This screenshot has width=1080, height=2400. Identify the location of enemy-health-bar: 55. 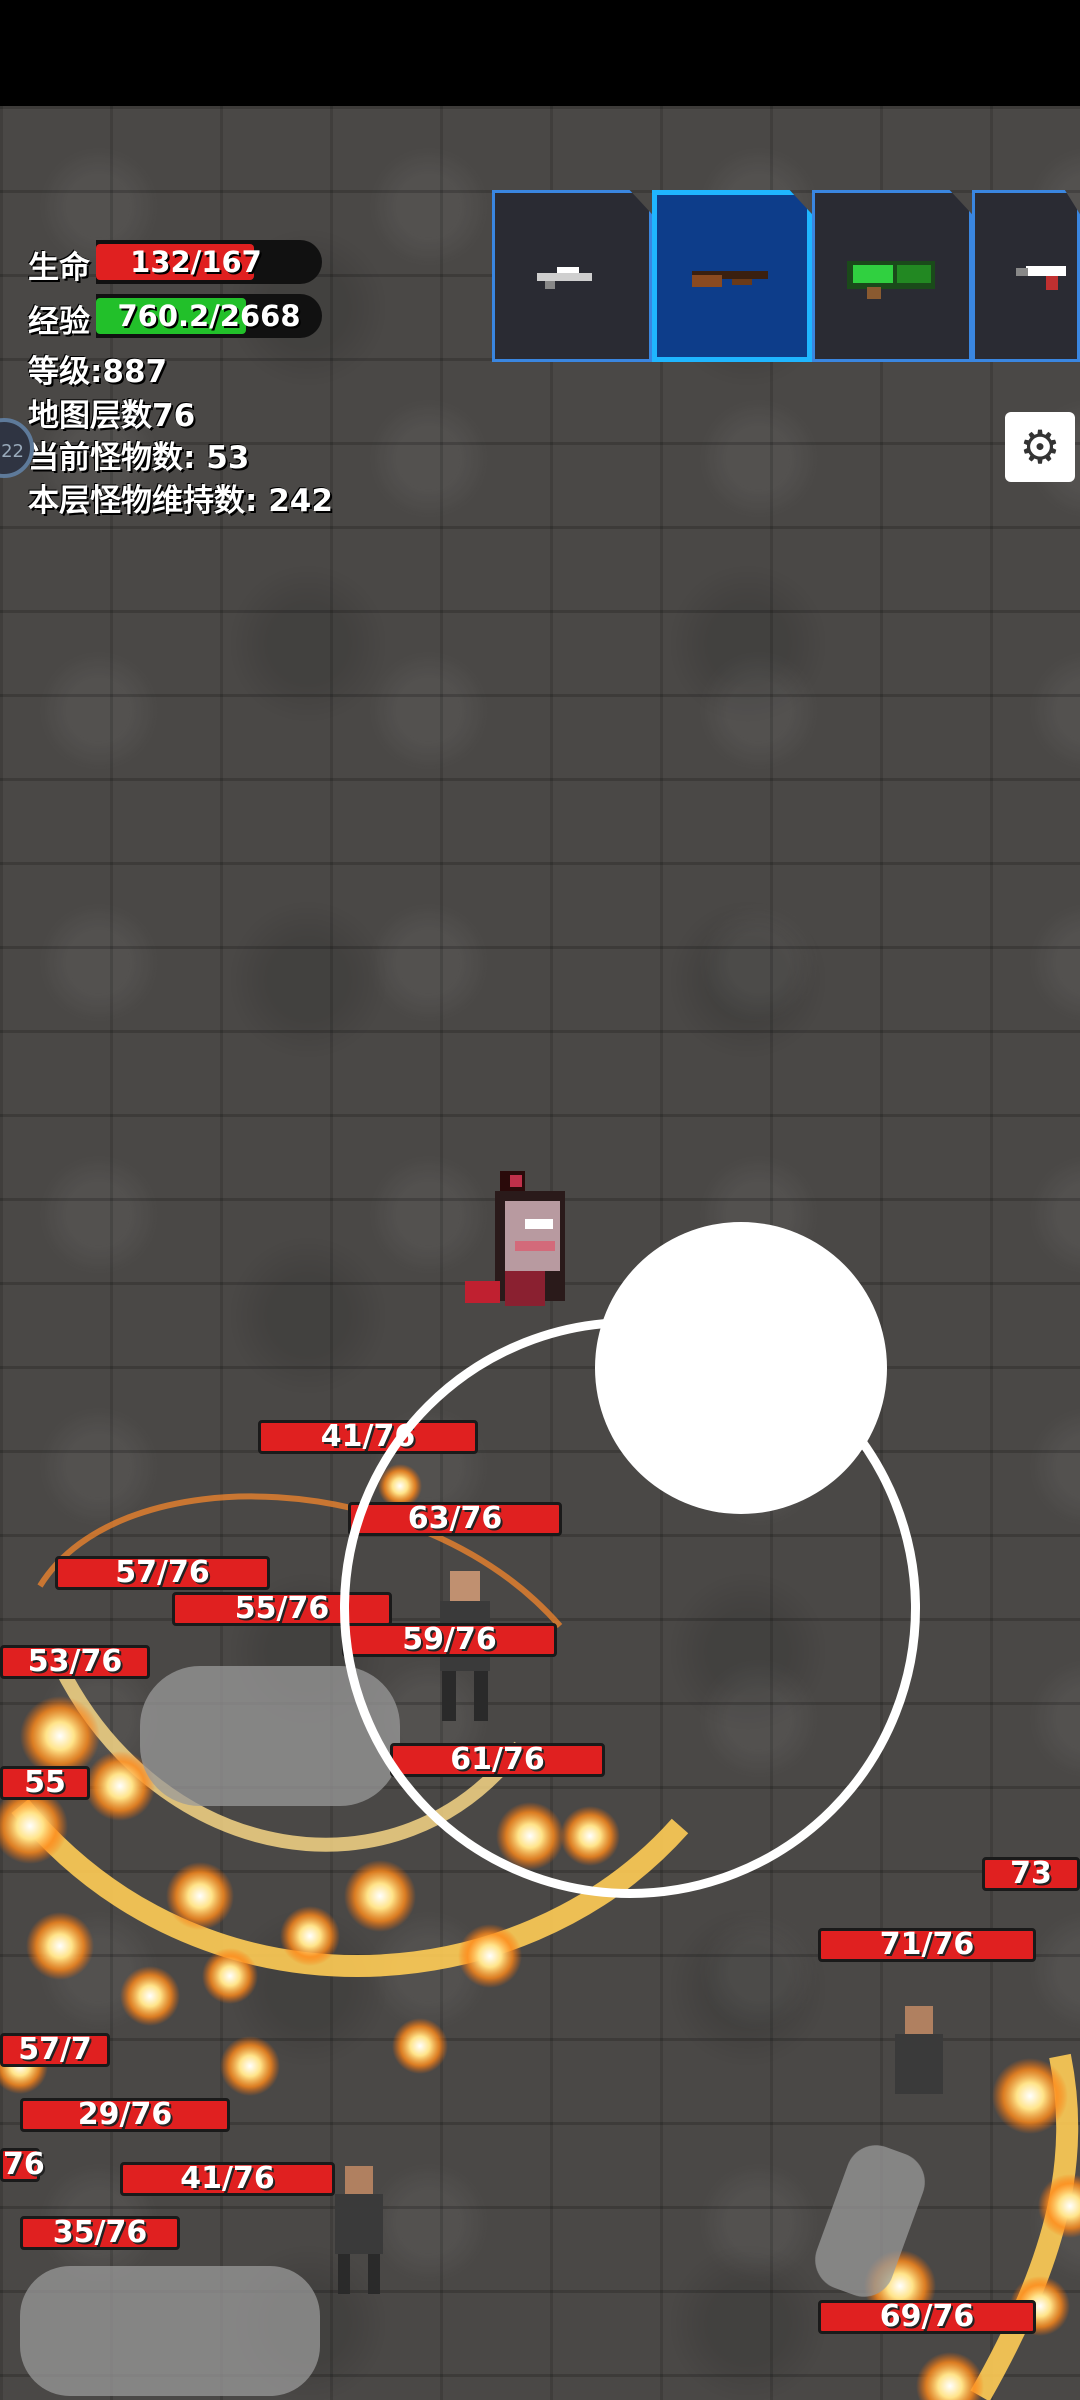
(45, 1783).